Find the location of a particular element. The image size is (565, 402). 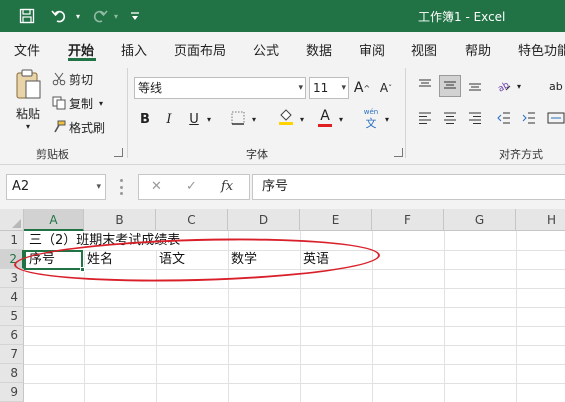

align-center-button is located at coordinates (450, 119).